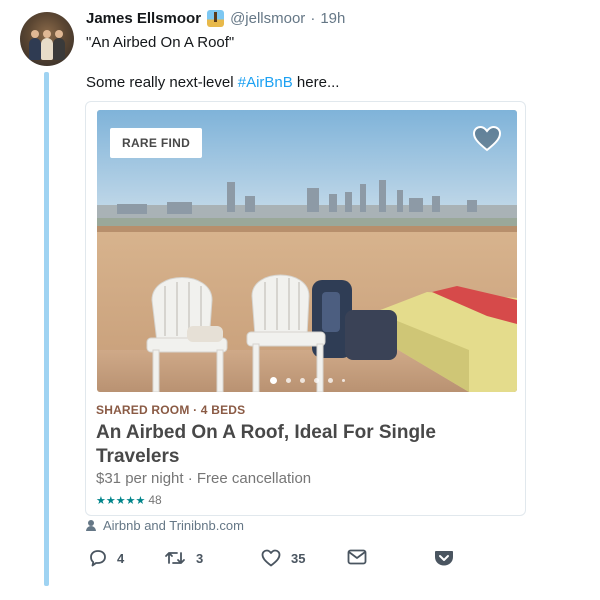 The width and height of the screenshot is (600, 600). I want to click on retweet-button: 3, so click(183, 558).